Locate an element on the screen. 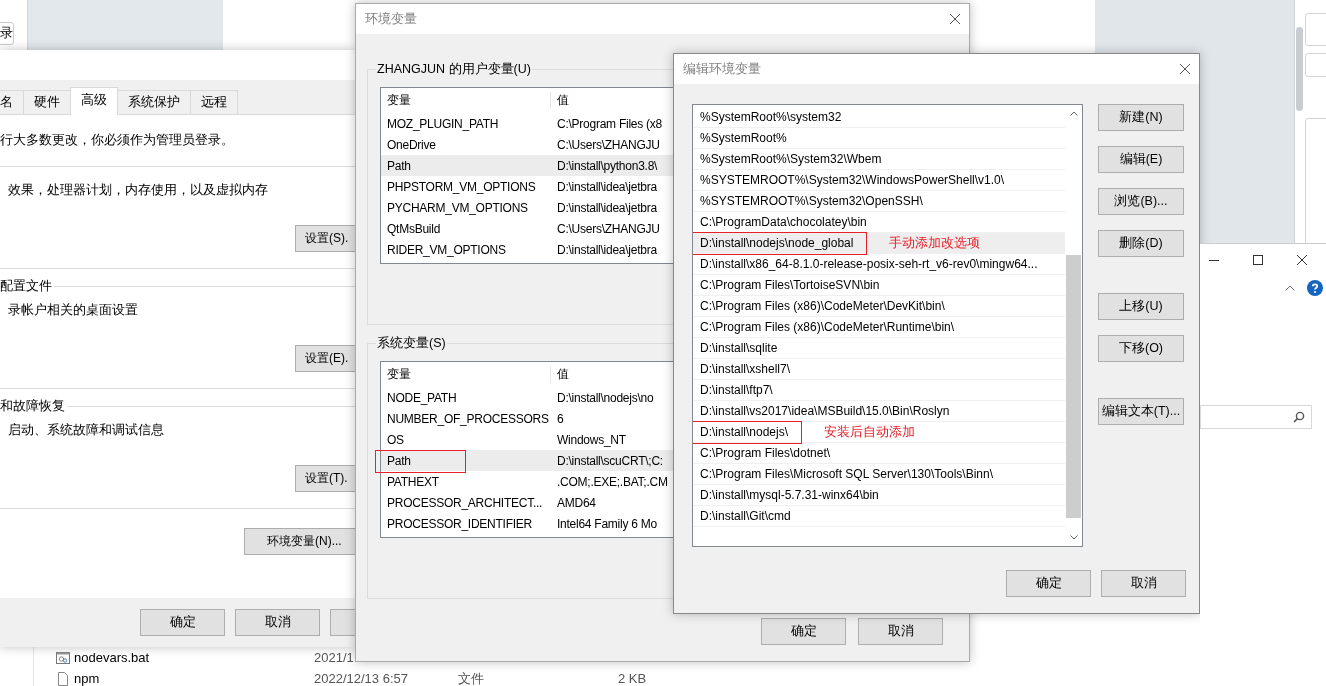  table-cell: Path is located at coordinates (466, 460).